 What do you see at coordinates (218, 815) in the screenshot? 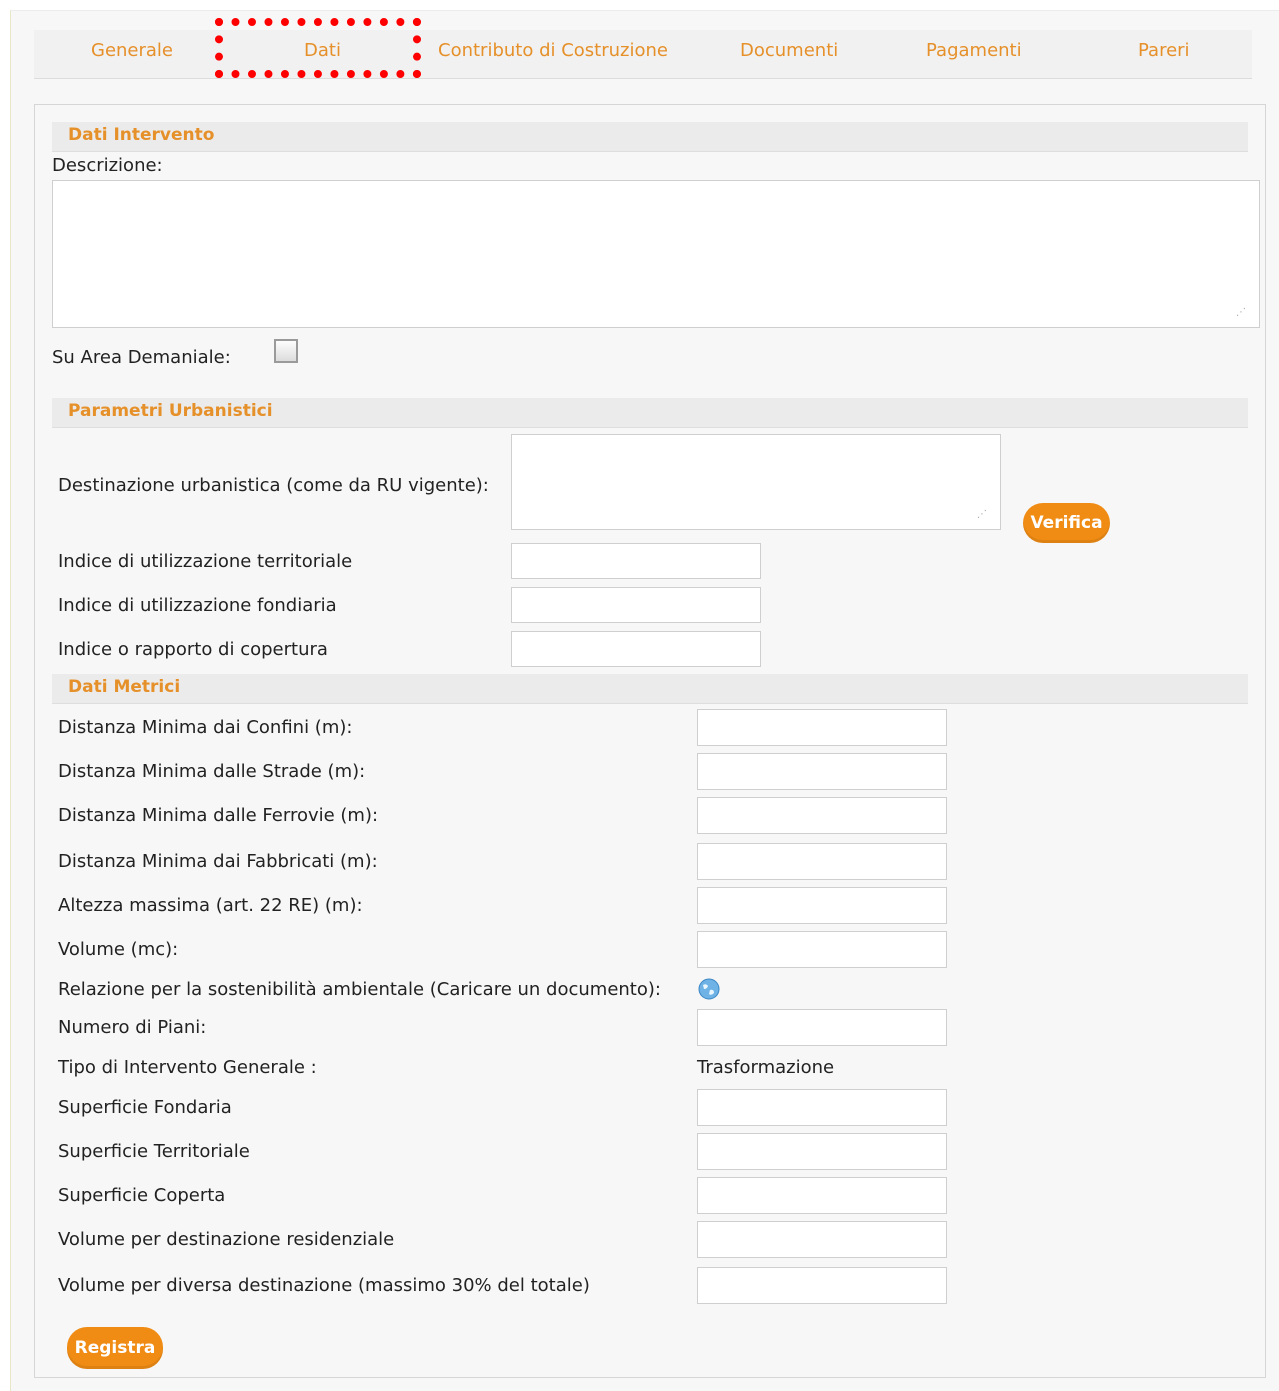
I see `dist-ferrovie-label: Distanza Minima dalle Ferrovie (m):` at bounding box center [218, 815].